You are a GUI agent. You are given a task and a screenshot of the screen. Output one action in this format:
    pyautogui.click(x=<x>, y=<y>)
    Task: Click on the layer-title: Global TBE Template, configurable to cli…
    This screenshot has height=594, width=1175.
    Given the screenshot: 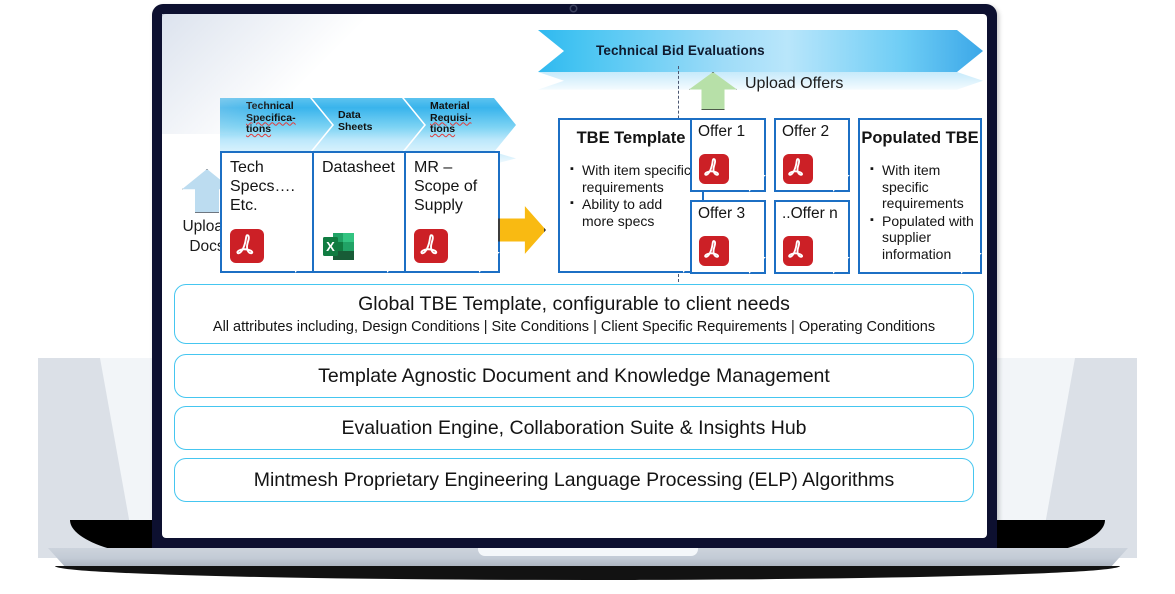 What is the action you would take?
    pyautogui.click(x=574, y=304)
    